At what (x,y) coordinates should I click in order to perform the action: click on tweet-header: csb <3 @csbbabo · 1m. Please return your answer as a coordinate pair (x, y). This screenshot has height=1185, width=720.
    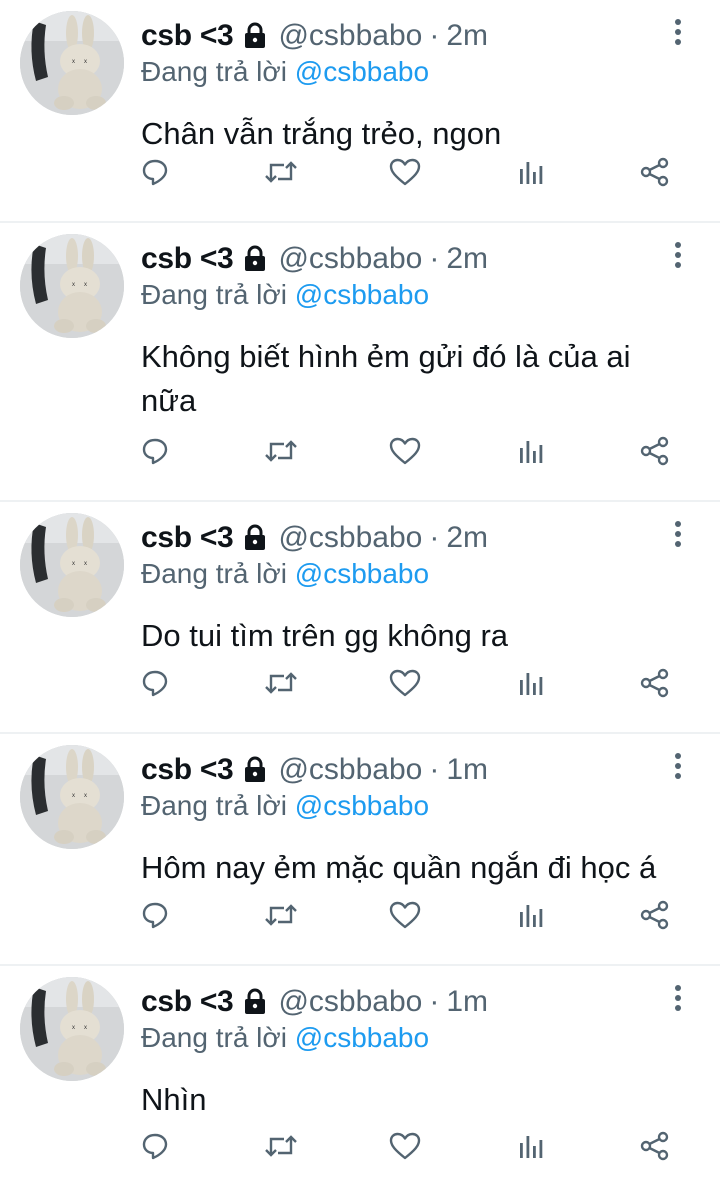
    Looking at the image, I should click on (314, 1002).